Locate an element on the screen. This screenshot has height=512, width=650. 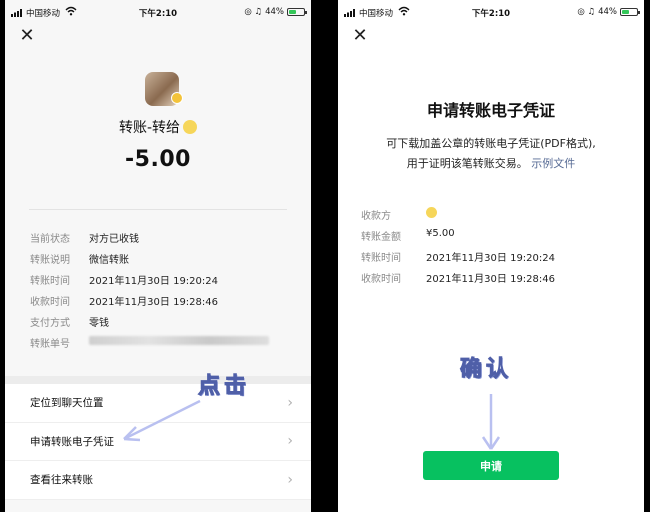
arrow-to-button is located at coordinates (491, 422).